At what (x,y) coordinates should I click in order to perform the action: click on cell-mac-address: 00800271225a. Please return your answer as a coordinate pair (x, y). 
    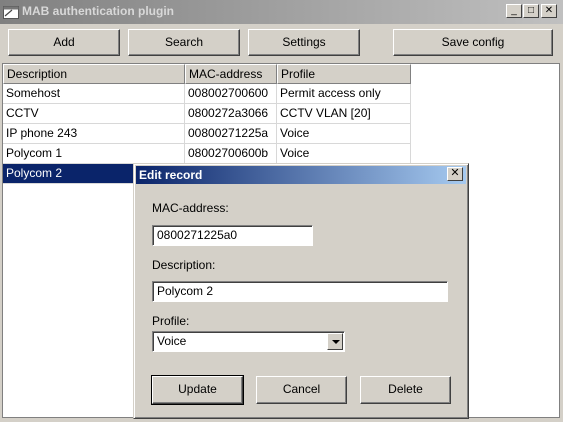
    Looking at the image, I should click on (231, 134).